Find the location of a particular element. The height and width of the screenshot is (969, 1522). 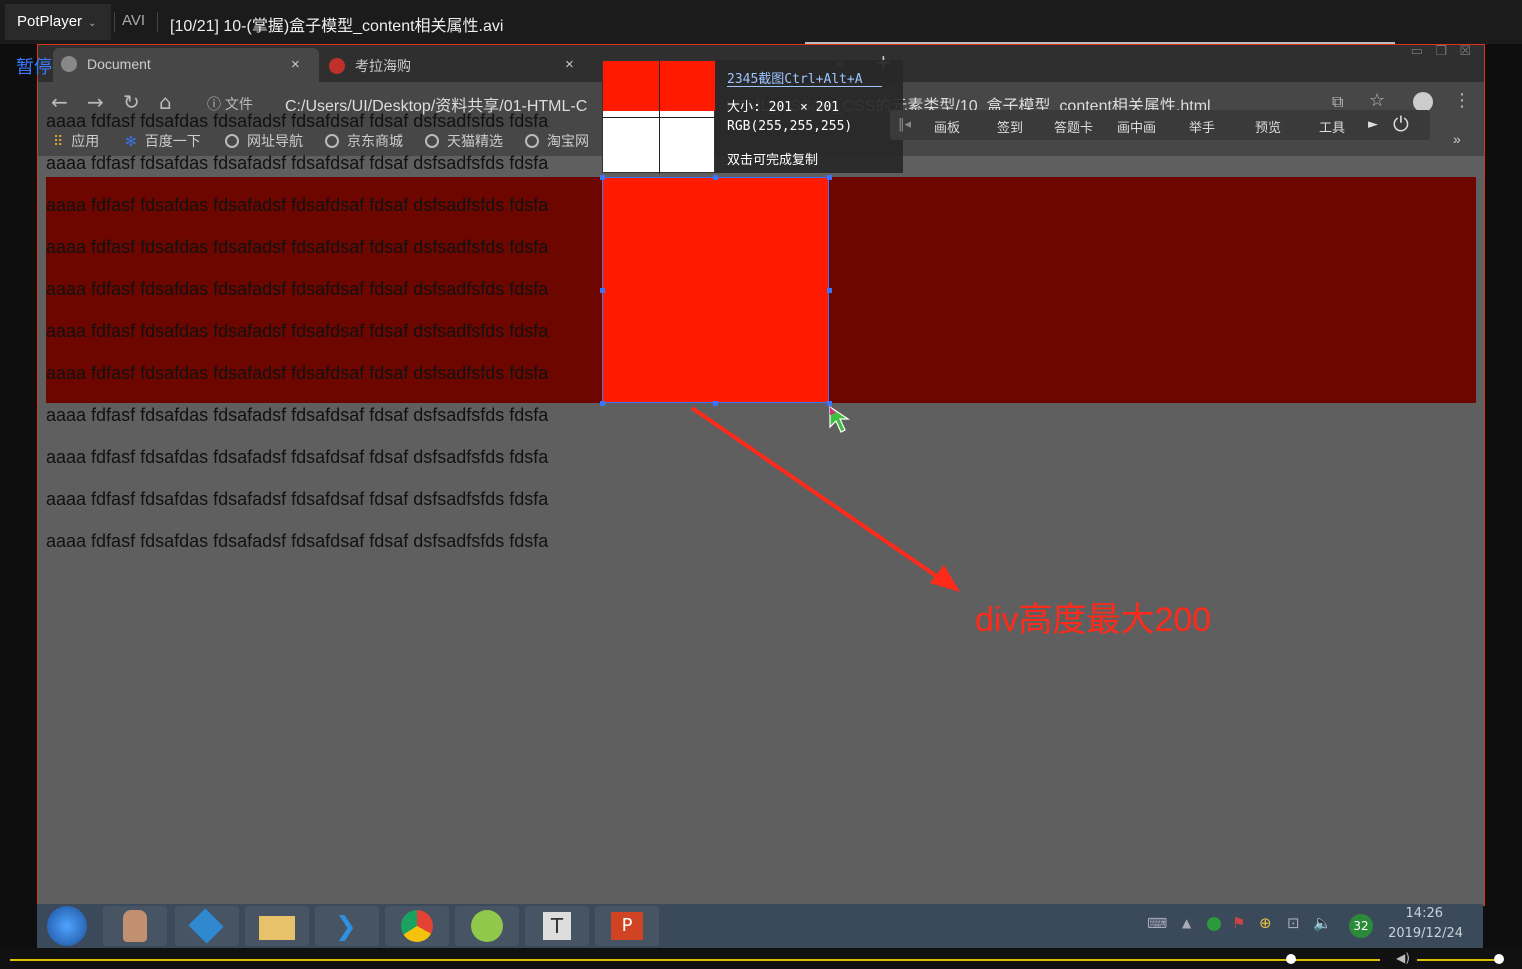

notes-app-icon is located at coordinates (487, 926).